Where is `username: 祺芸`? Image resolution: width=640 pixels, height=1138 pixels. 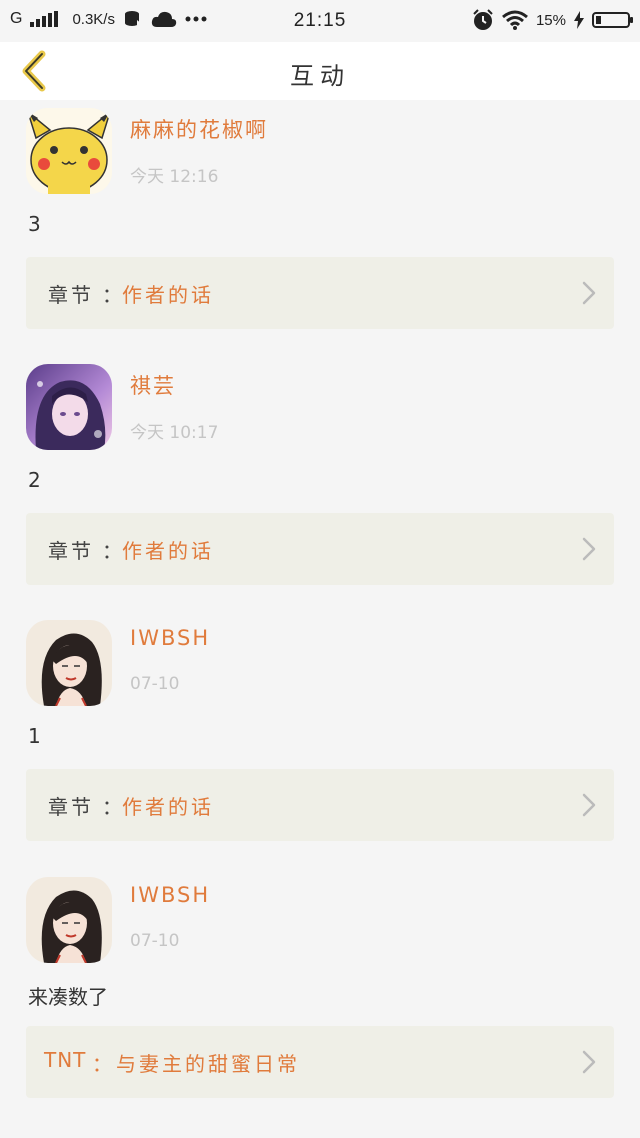 username: 祺芸 is located at coordinates (153, 385).